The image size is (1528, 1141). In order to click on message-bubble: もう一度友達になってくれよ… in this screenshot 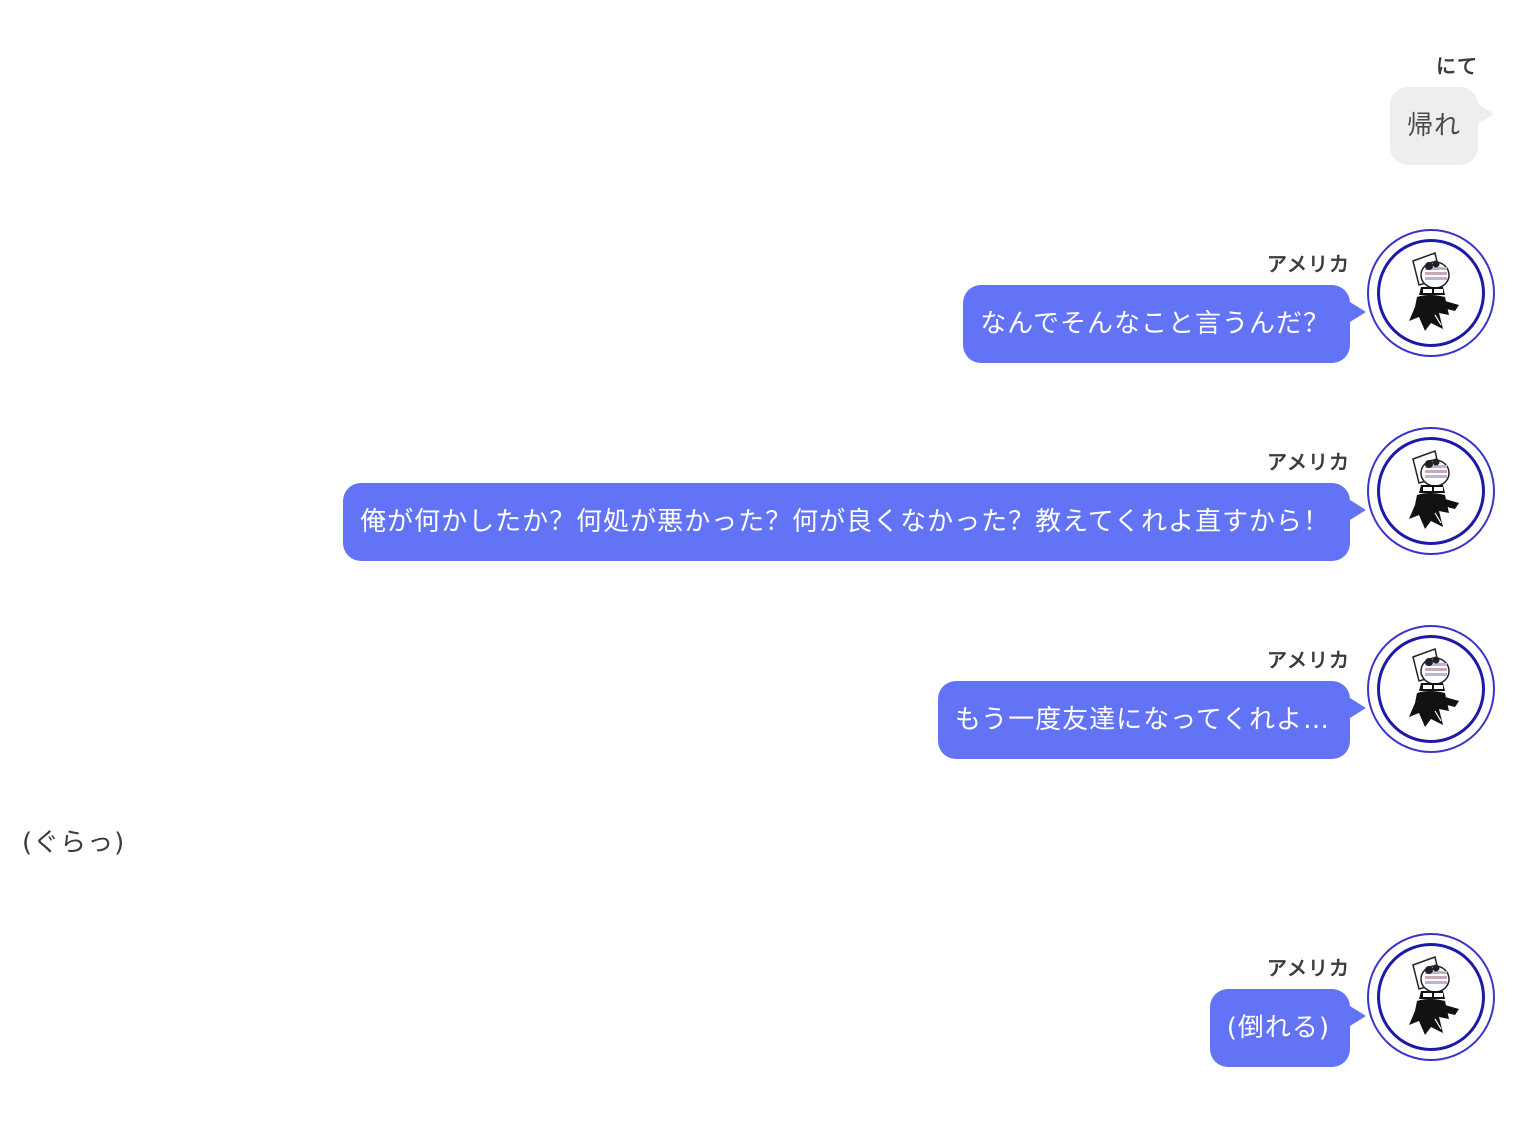, I will do `click(1143, 720)`.